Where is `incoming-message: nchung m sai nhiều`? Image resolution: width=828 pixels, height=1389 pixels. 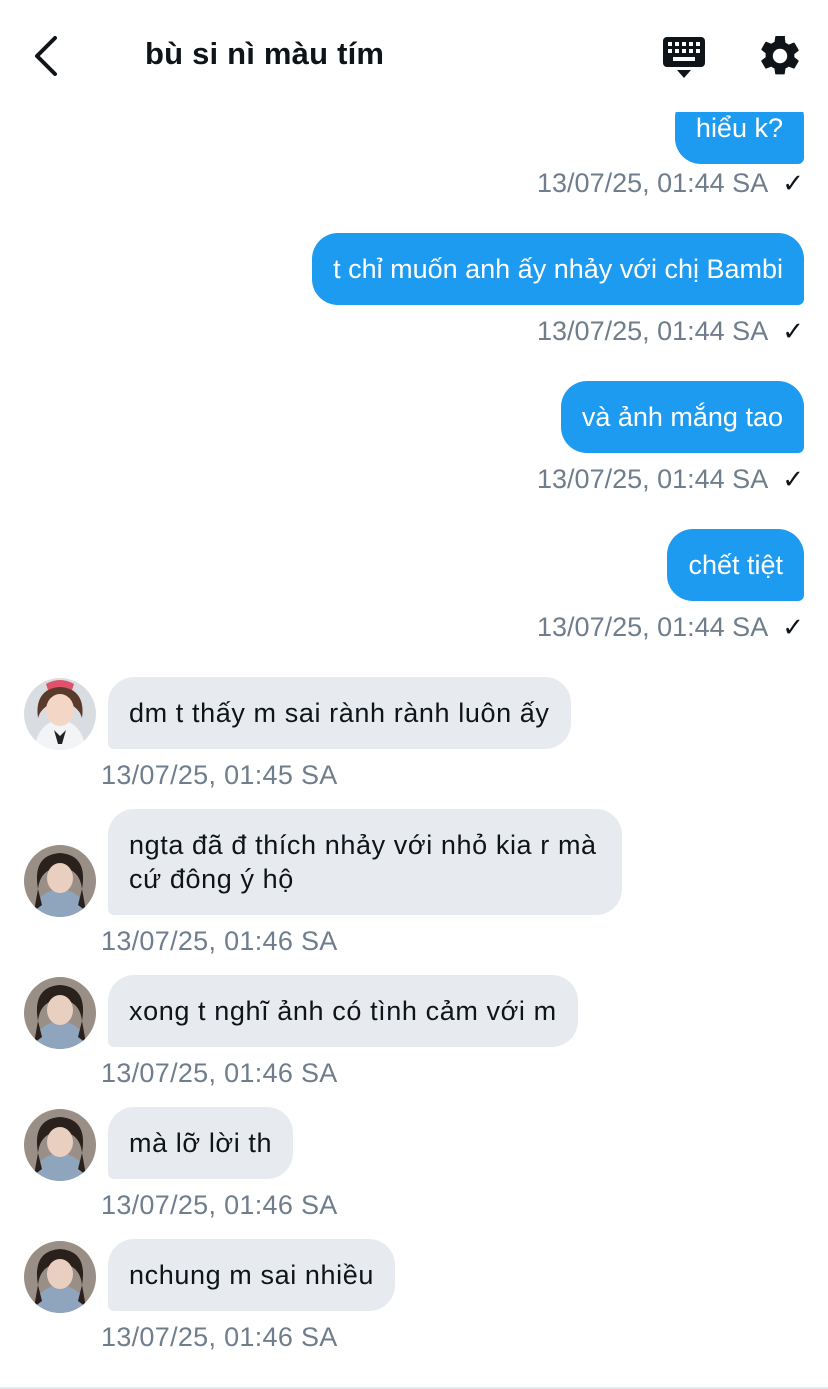 incoming-message: nchung m sai nhiều is located at coordinates (251, 1275).